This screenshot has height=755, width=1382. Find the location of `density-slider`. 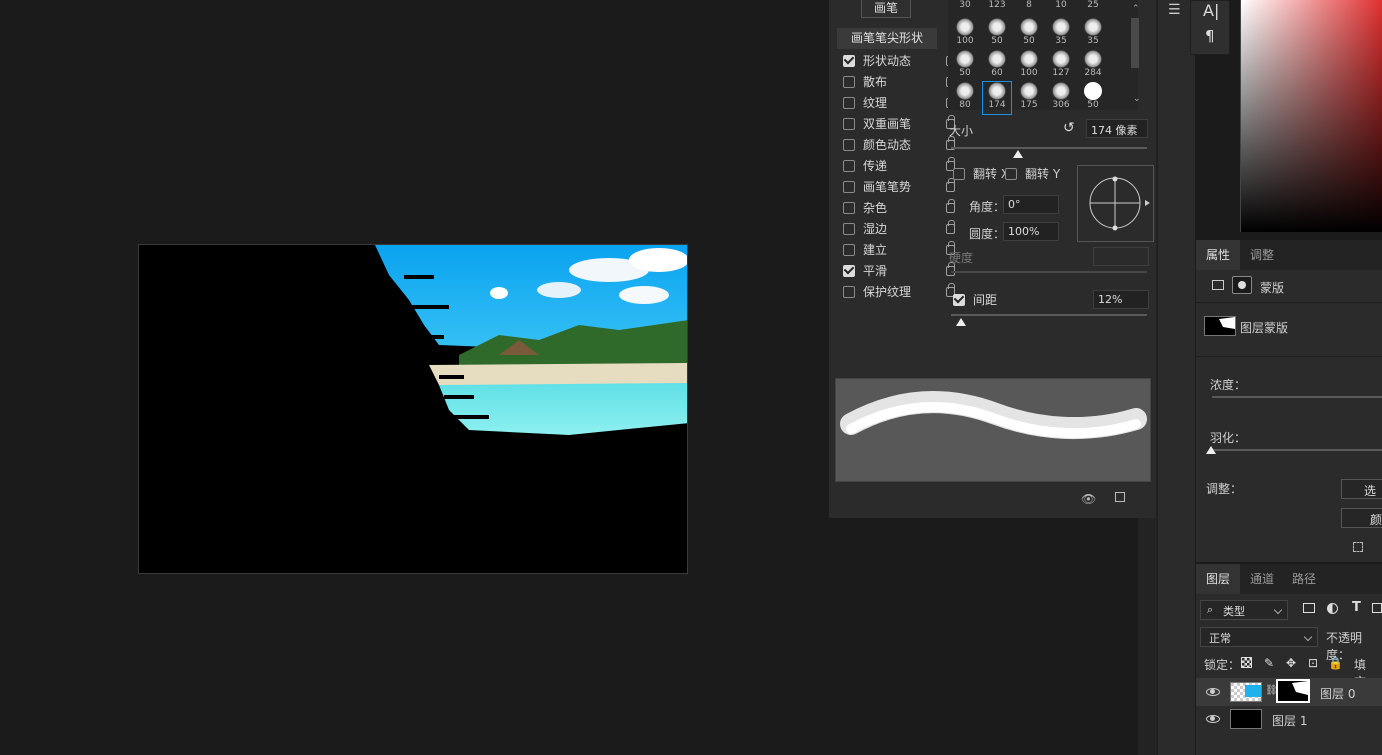

density-slider is located at coordinates (1297, 397).